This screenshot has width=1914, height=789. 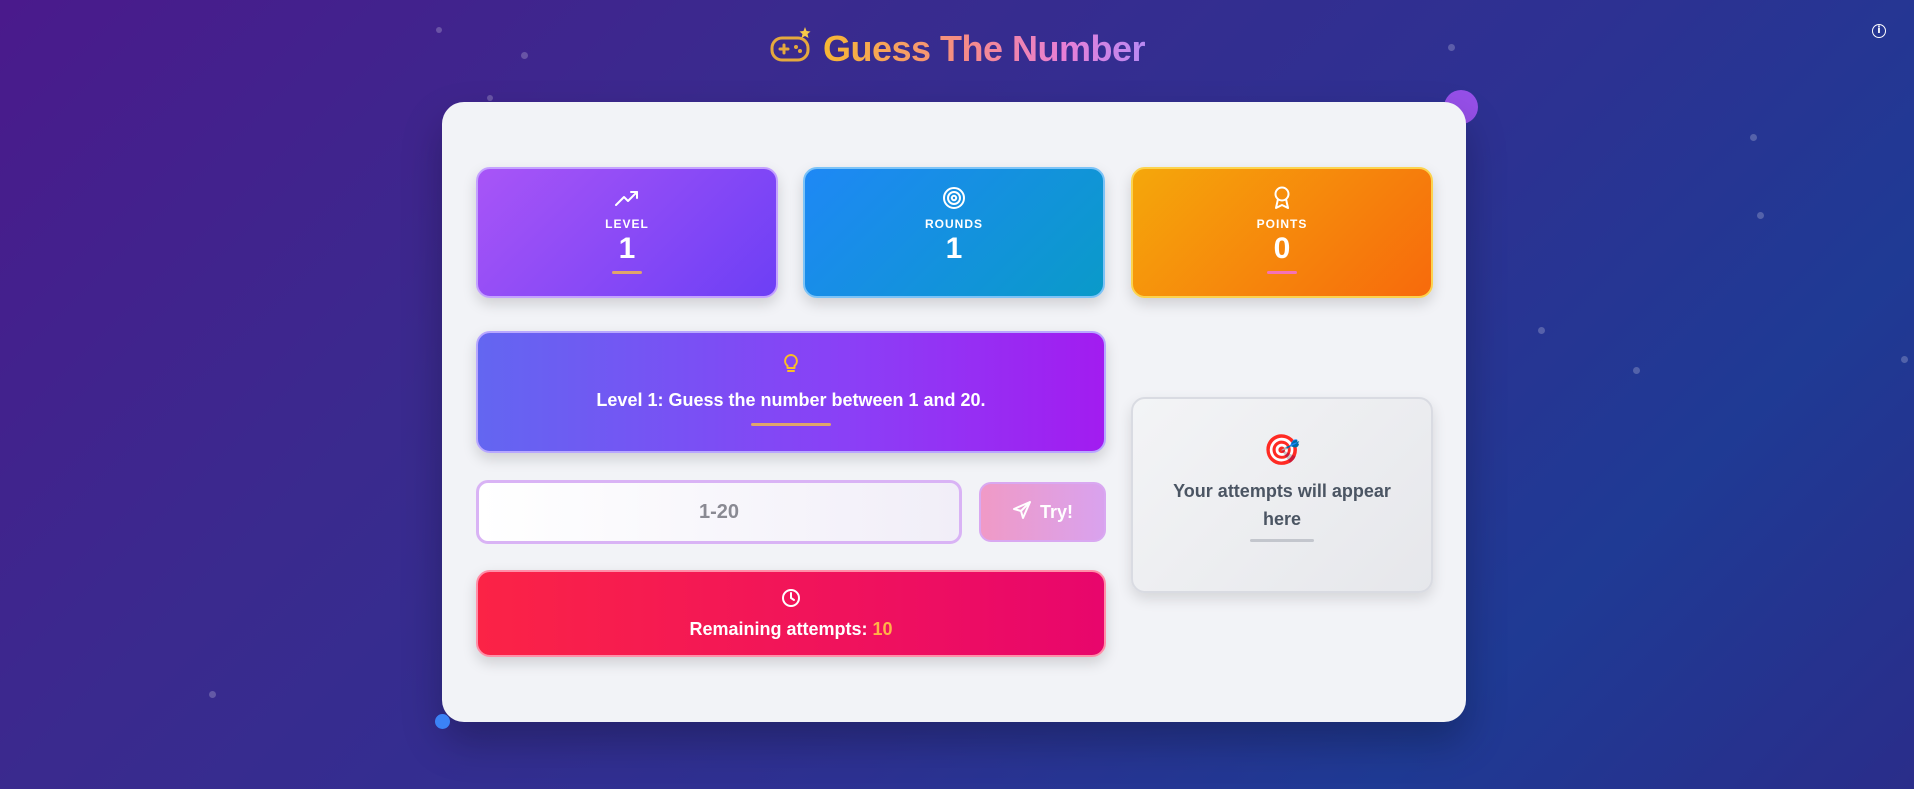 I want to click on gamepad-icon, so click(x=791, y=48).